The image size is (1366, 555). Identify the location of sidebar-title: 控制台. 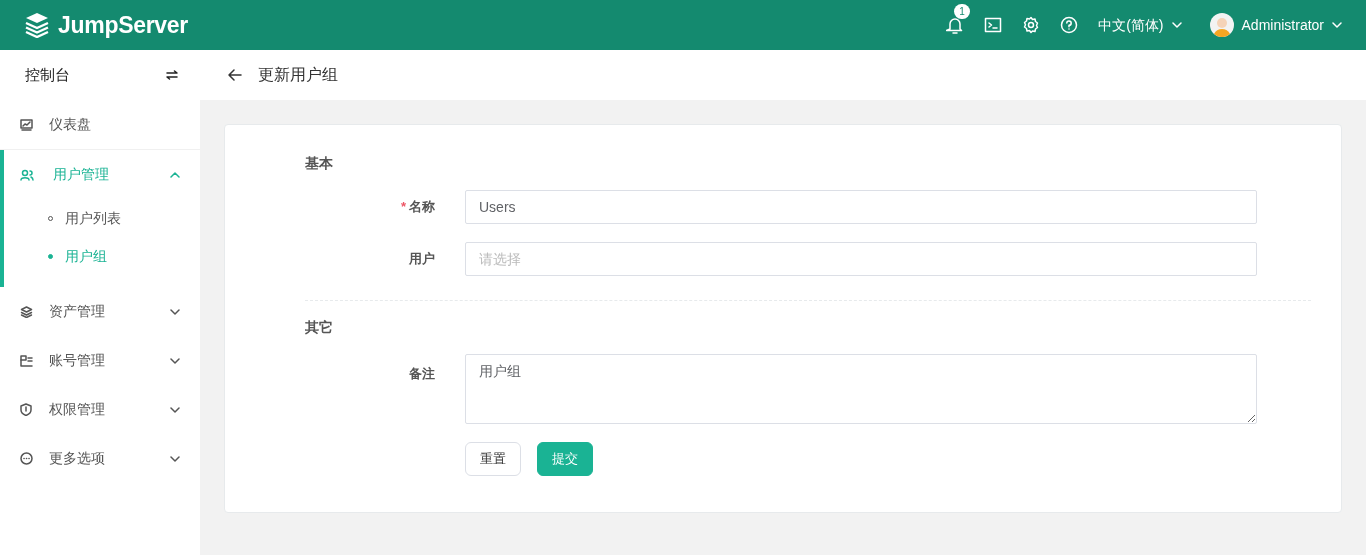
(47, 74).